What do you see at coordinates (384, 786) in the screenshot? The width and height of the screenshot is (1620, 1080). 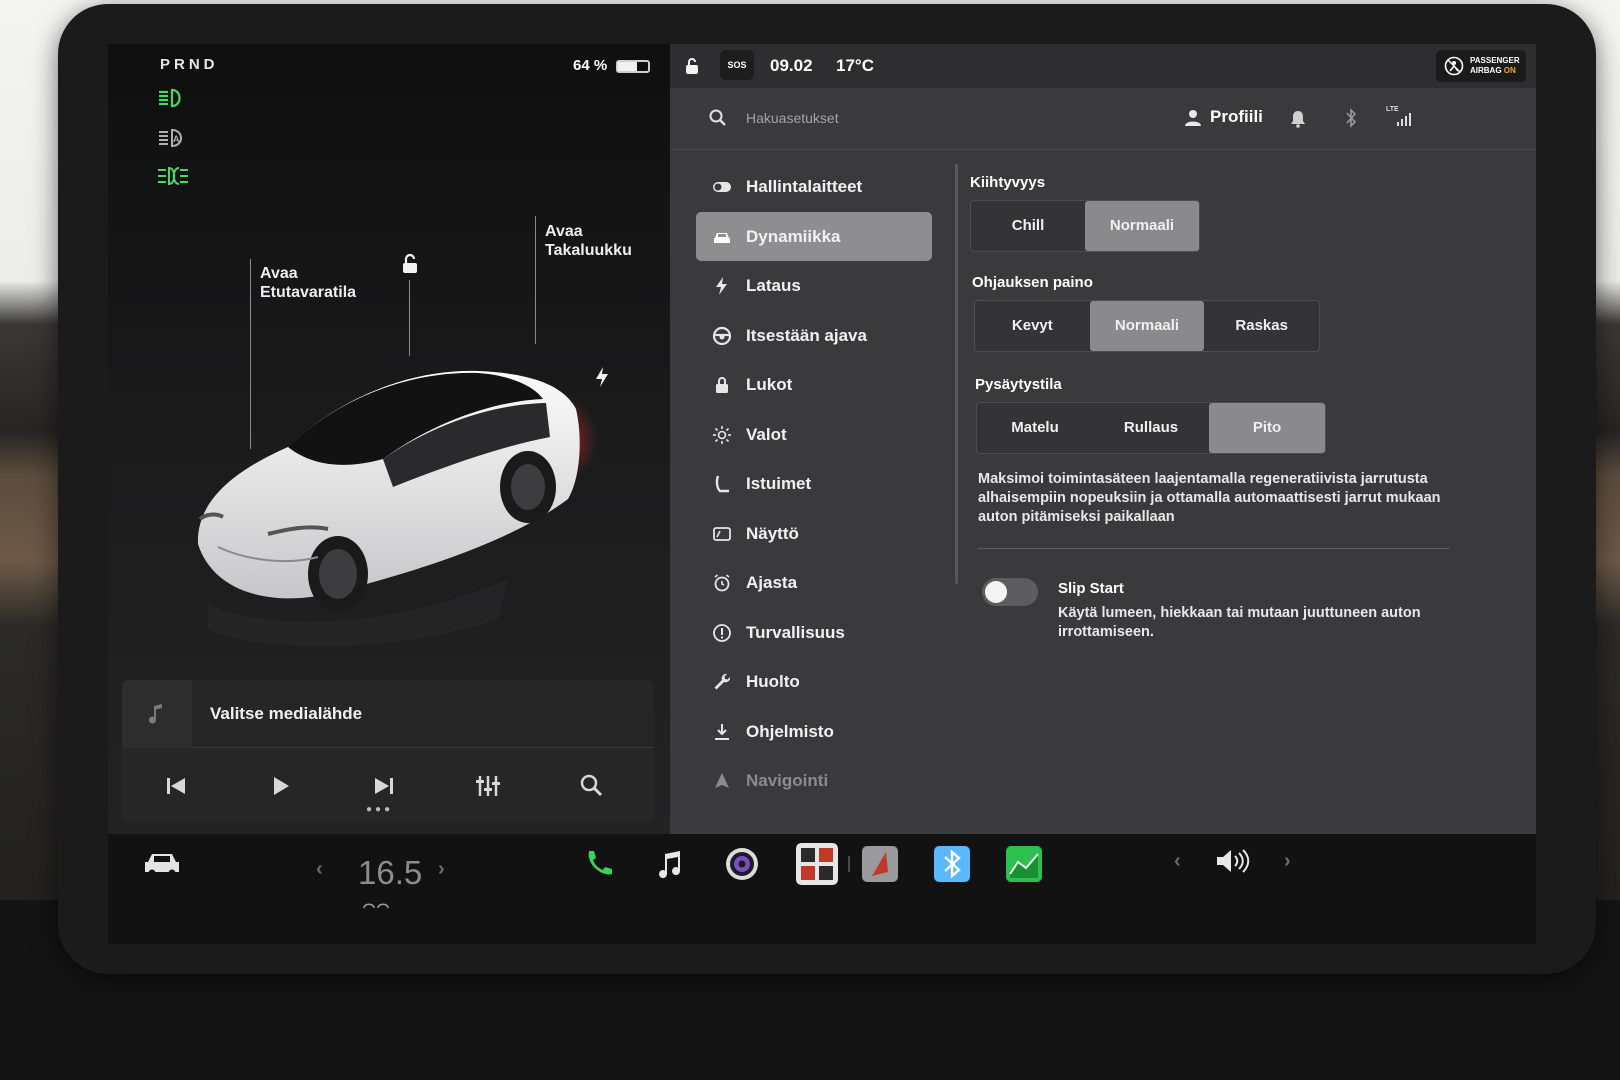 I see `next-track-icon` at bounding box center [384, 786].